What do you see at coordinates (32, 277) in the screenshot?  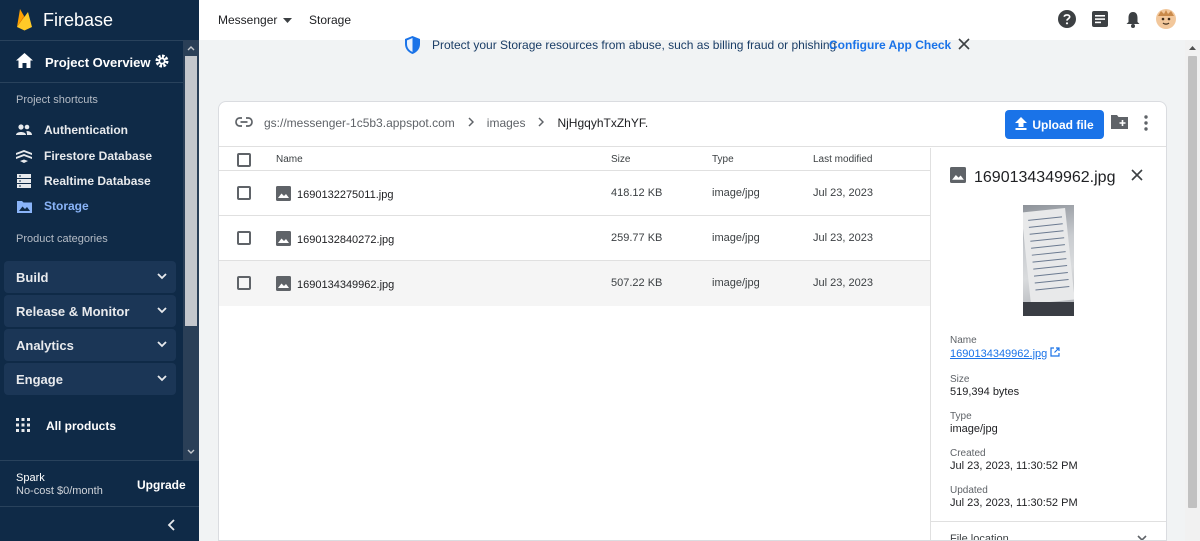 I see `category-label: Build` at bounding box center [32, 277].